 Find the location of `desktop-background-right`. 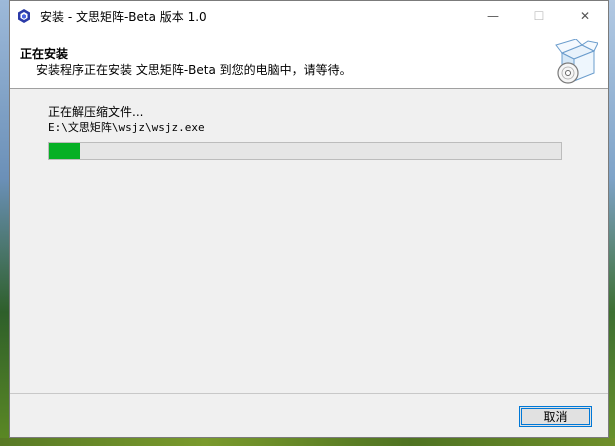

desktop-background-right is located at coordinates (612, 223).